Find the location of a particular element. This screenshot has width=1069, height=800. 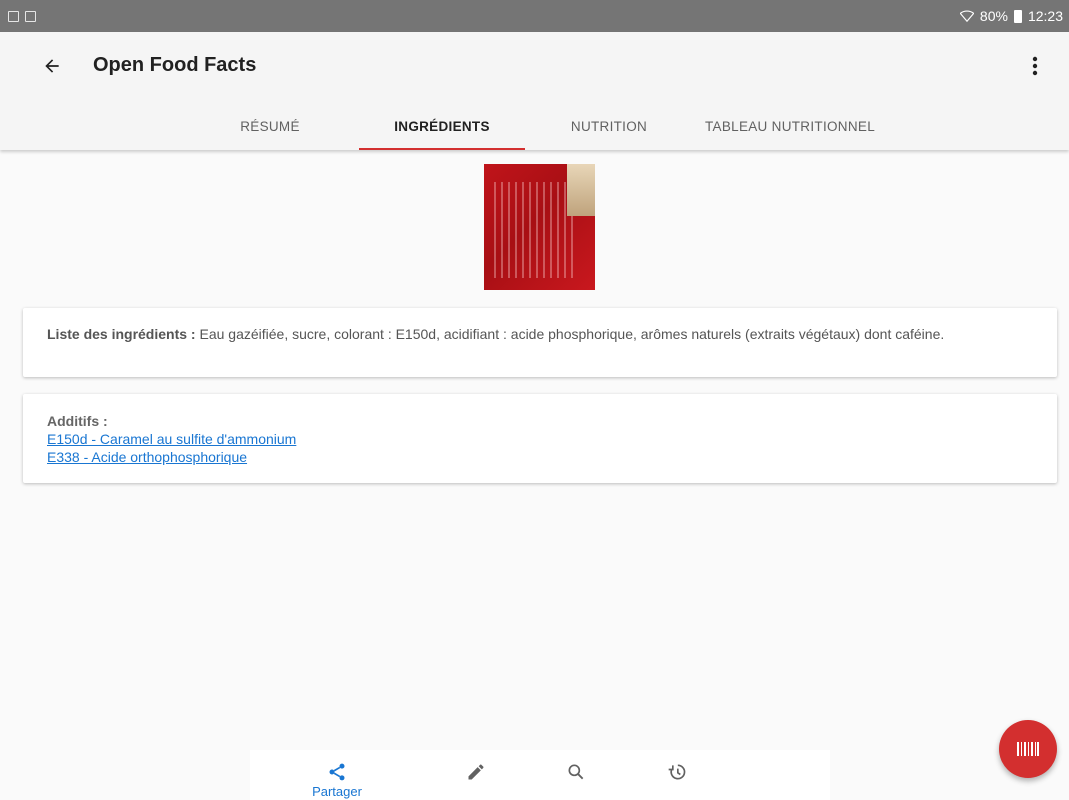

tab-tableau-nutritionnel: TABLEAU NUTRITIONNEL is located at coordinates (790, 126).